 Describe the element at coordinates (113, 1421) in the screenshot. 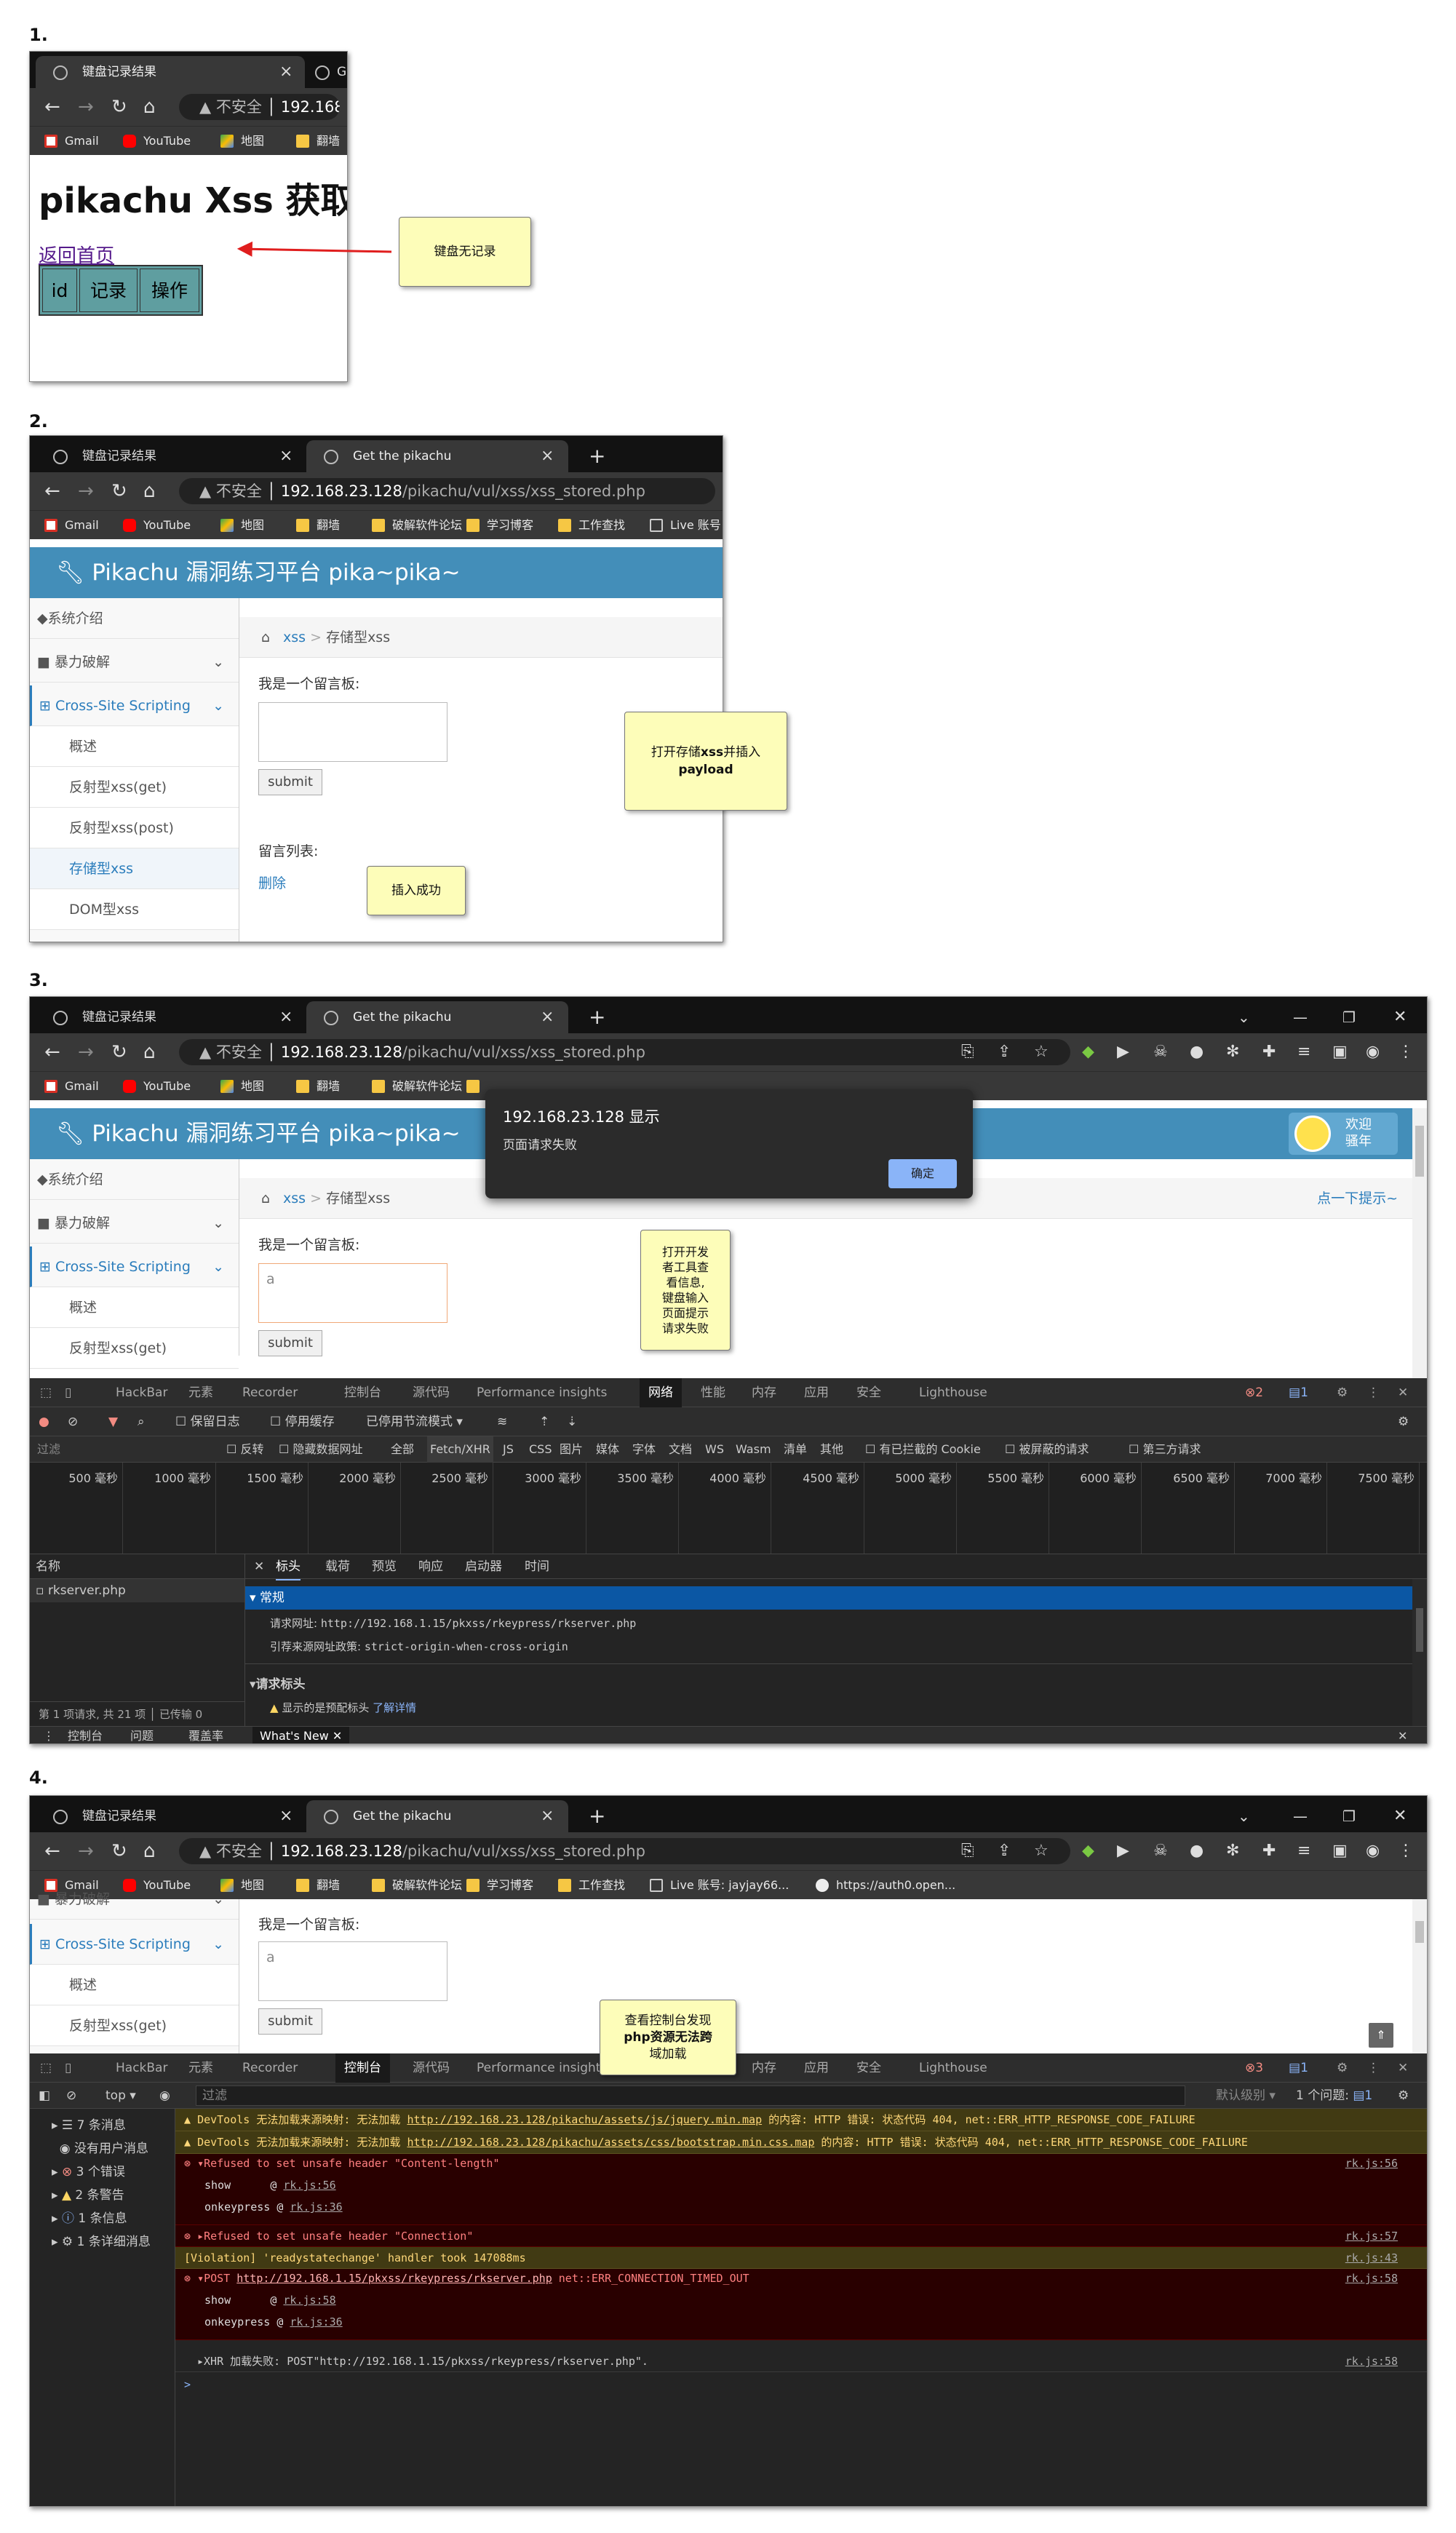

I see `filter-icon: ▼` at that location.